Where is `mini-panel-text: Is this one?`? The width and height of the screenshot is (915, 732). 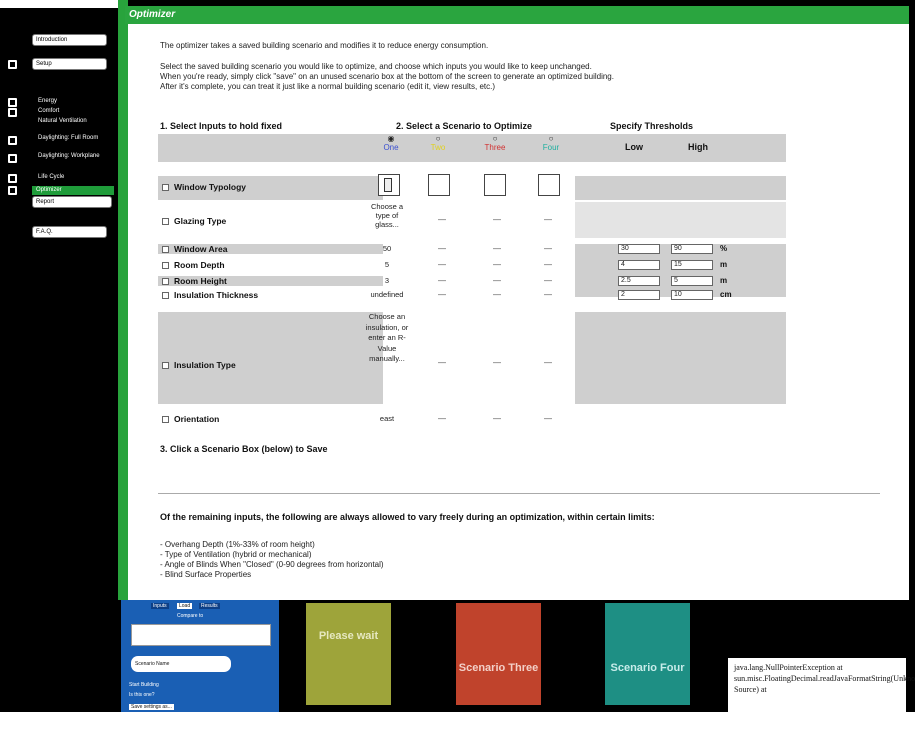
mini-panel-text: Is this one? is located at coordinates (142, 695).